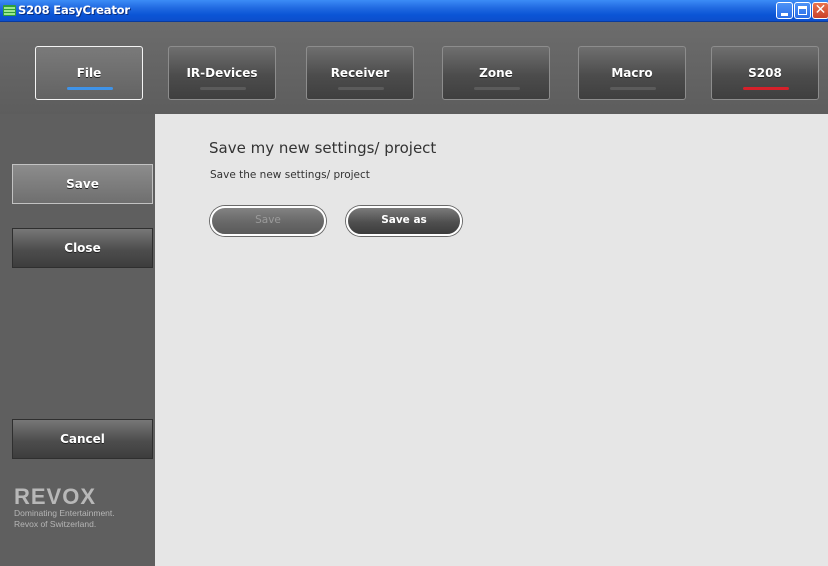 This screenshot has height=566, width=828. I want to click on sidebar-item-label: Cancel, so click(82, 439).